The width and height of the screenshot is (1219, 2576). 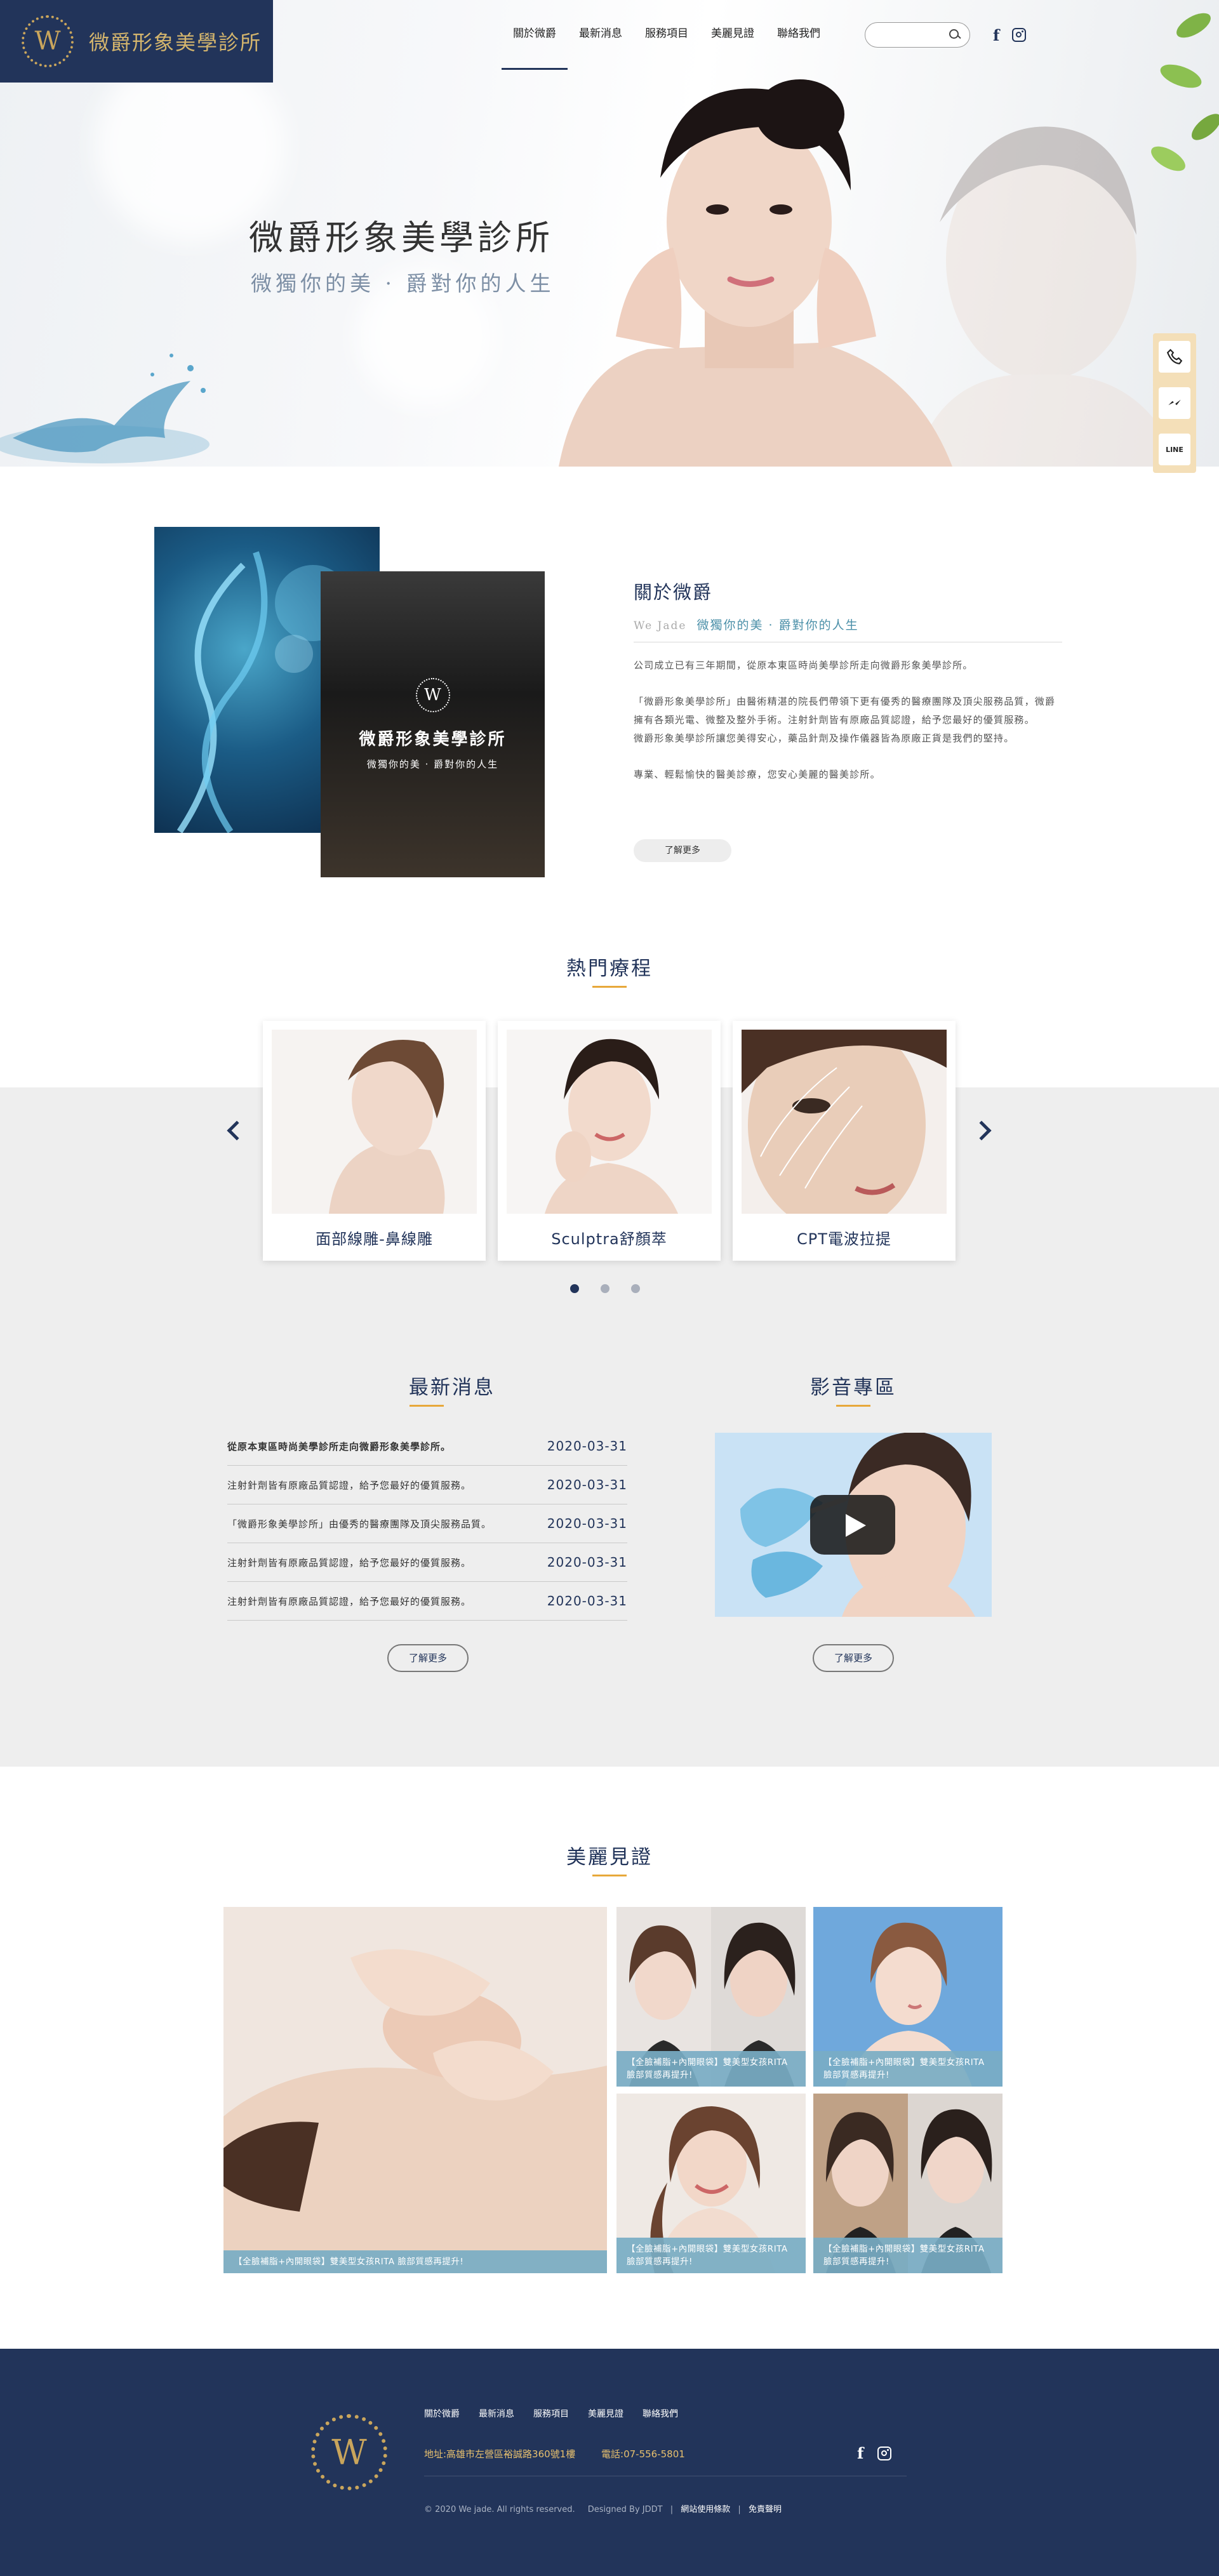 I want to click on news-item: 從原本東區時尚美學診所走向微爵形象美學診所。 2020-03-31, so click(x=427, y=1446).